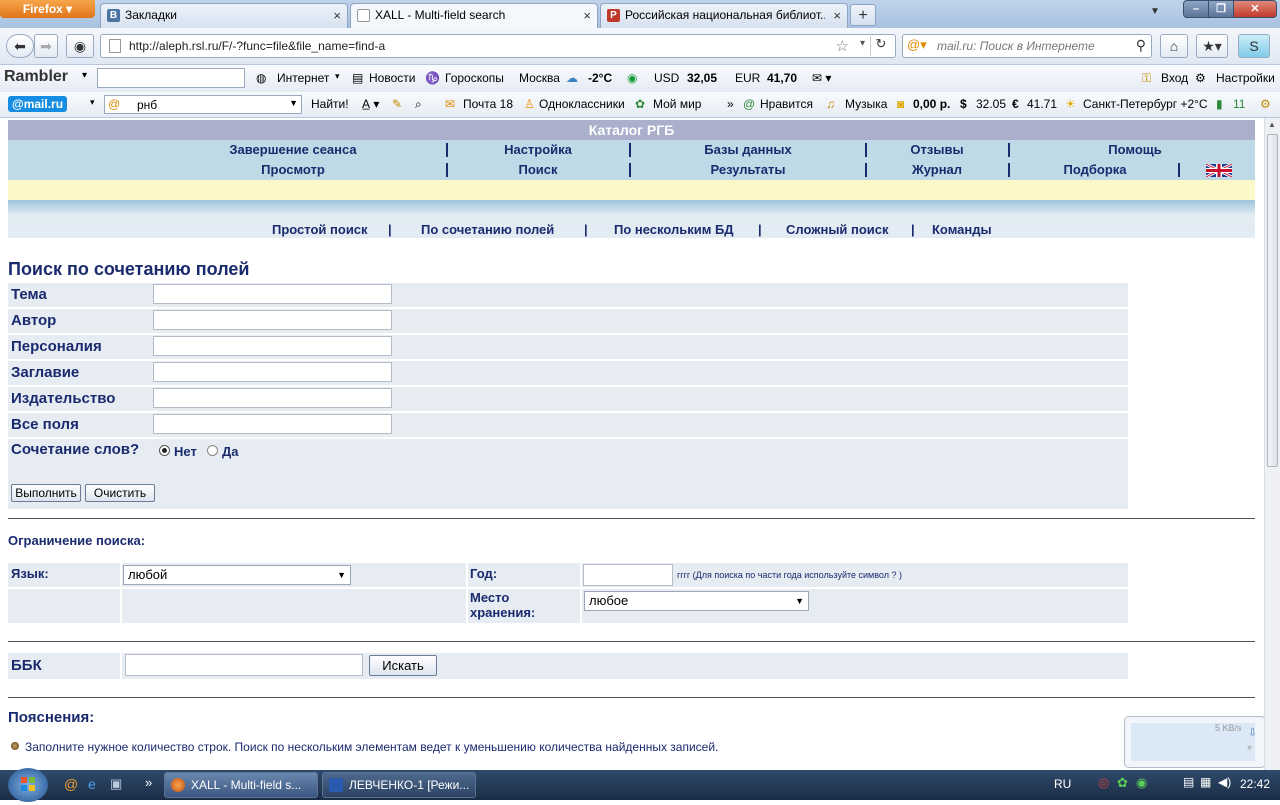  I want to click on menu-selection: Подборка, so click(1095, 170).